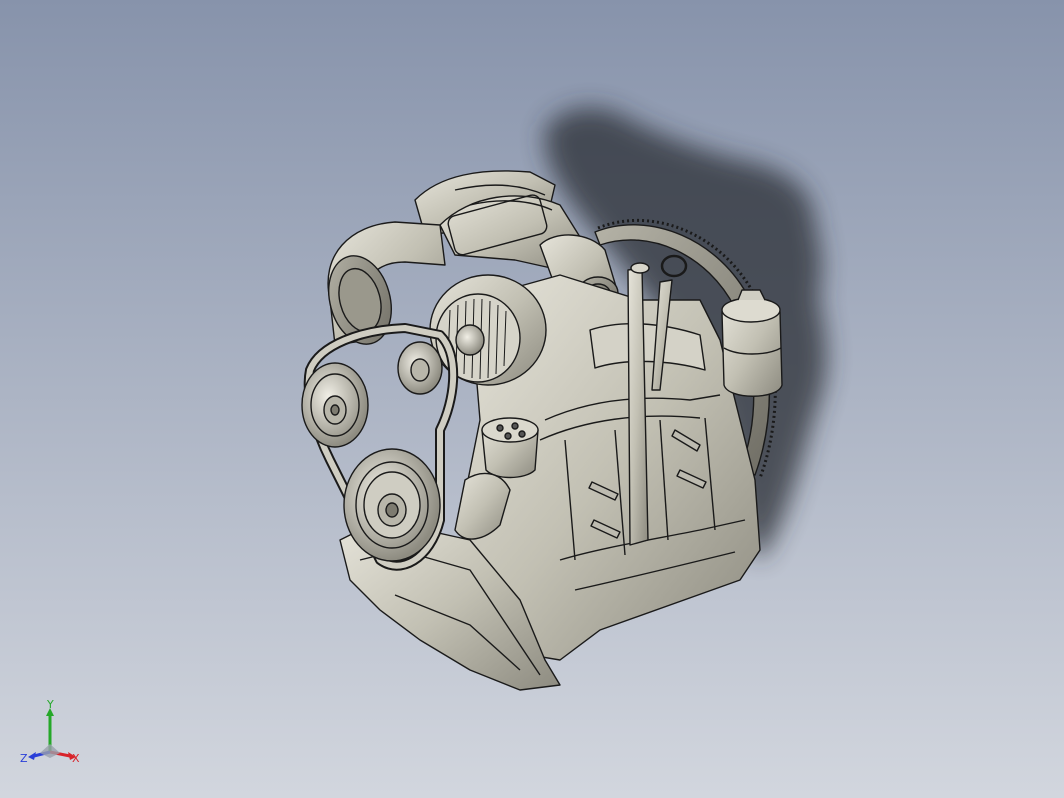 Image resolution: width=1064 pixels, height=798 pixels. I want to click on y-axis-label: Y, so click(50, 705).